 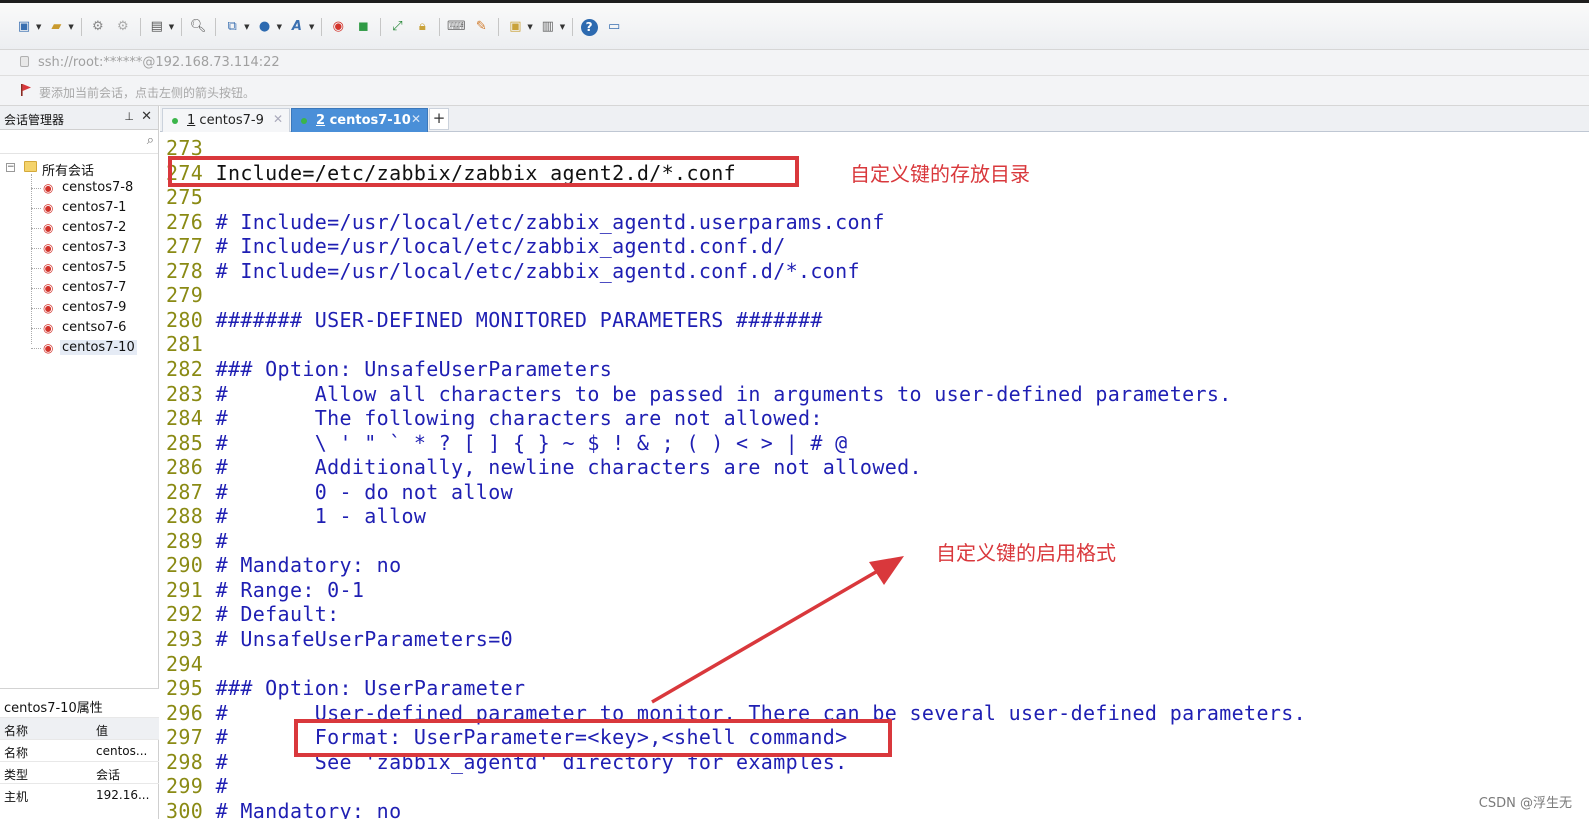 I want to click on open-folder-icon: ▰, so click(x=56, y=27).